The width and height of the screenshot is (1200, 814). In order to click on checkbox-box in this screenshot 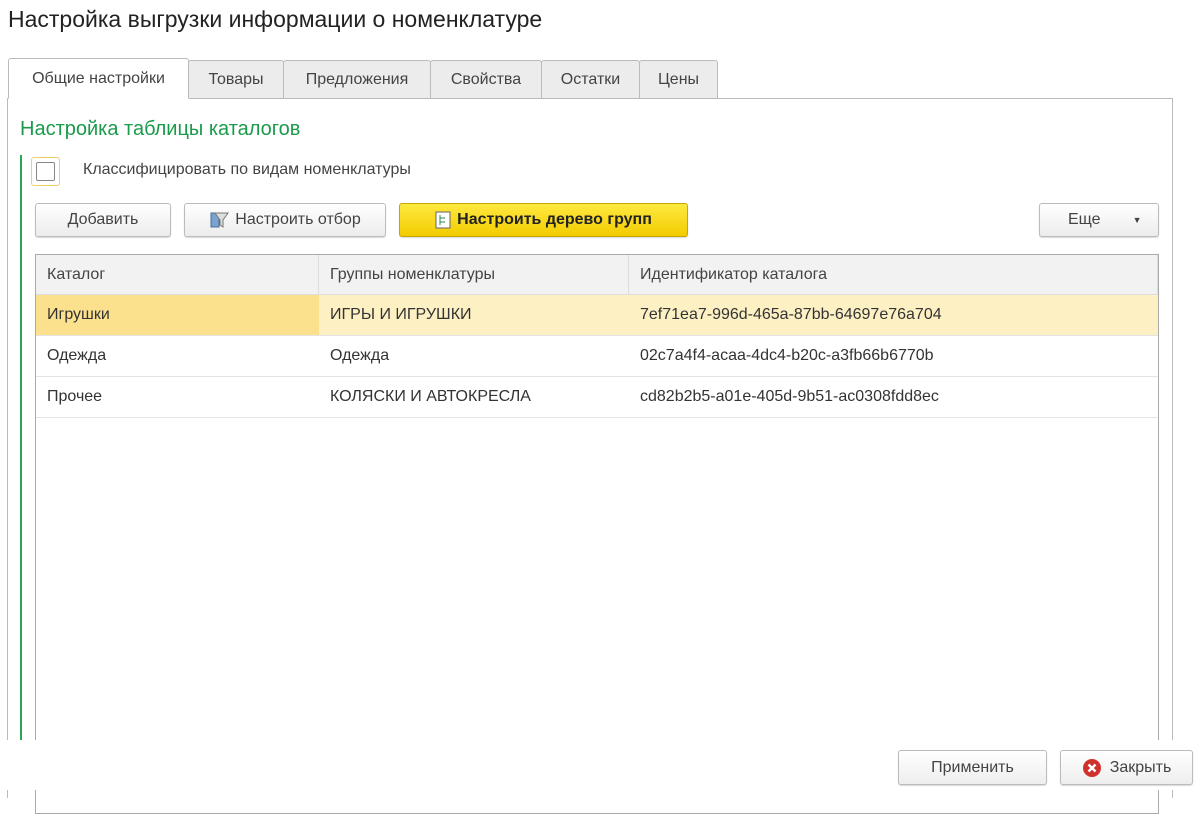, I will do `click(45, 171)`.